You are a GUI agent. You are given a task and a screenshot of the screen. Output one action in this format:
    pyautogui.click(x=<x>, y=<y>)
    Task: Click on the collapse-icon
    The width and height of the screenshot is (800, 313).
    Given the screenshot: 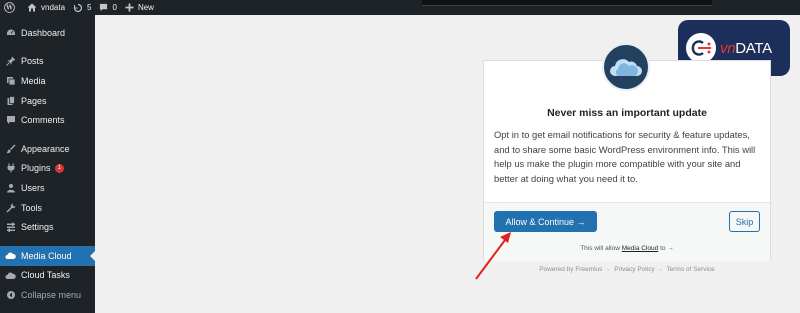 What is the action you would take?
    pyautogui.click(x=10, y=294)
    